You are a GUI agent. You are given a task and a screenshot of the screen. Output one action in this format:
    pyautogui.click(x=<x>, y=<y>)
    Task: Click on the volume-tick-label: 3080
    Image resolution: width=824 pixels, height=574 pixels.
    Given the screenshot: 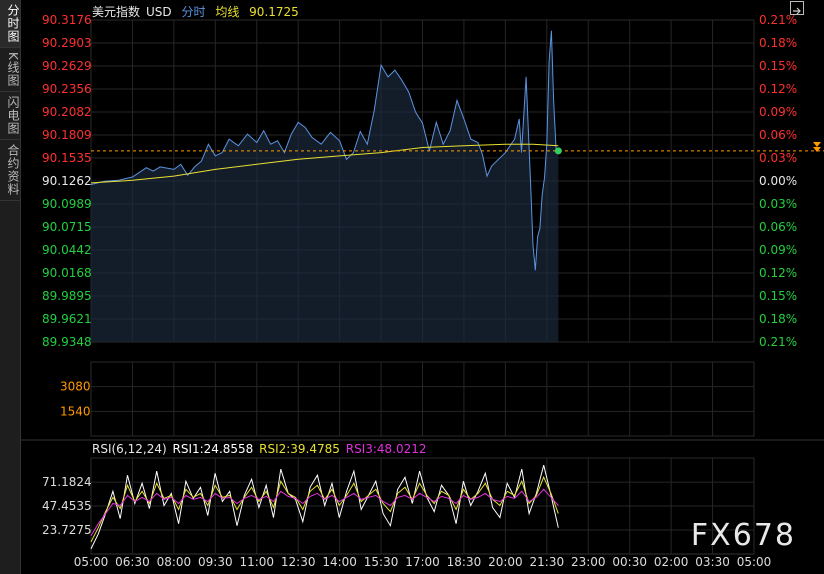 What is the action you would take?
    pyautogui.click(x=75, y=387)
    